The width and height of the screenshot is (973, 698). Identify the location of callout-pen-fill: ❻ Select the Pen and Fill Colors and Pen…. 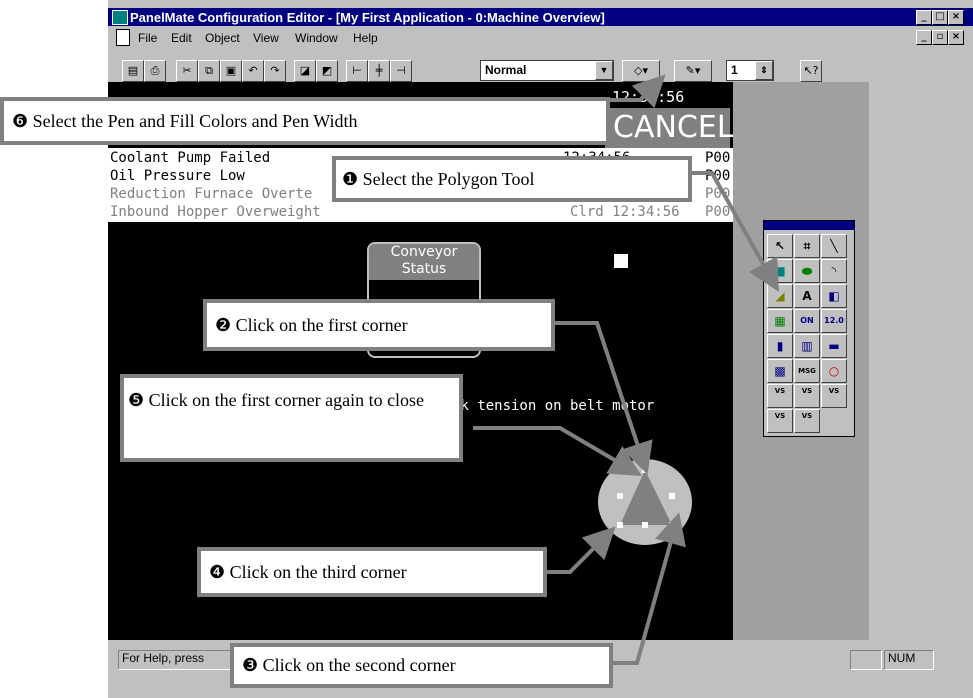
(305, 121).